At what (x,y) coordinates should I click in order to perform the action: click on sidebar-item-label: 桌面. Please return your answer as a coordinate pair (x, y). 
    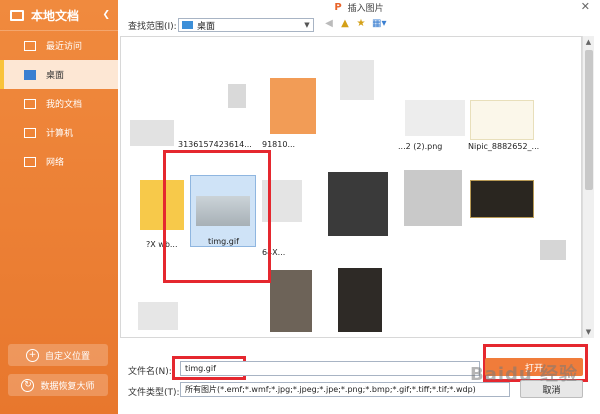
    Looking at the image, I should click on (55, 76).